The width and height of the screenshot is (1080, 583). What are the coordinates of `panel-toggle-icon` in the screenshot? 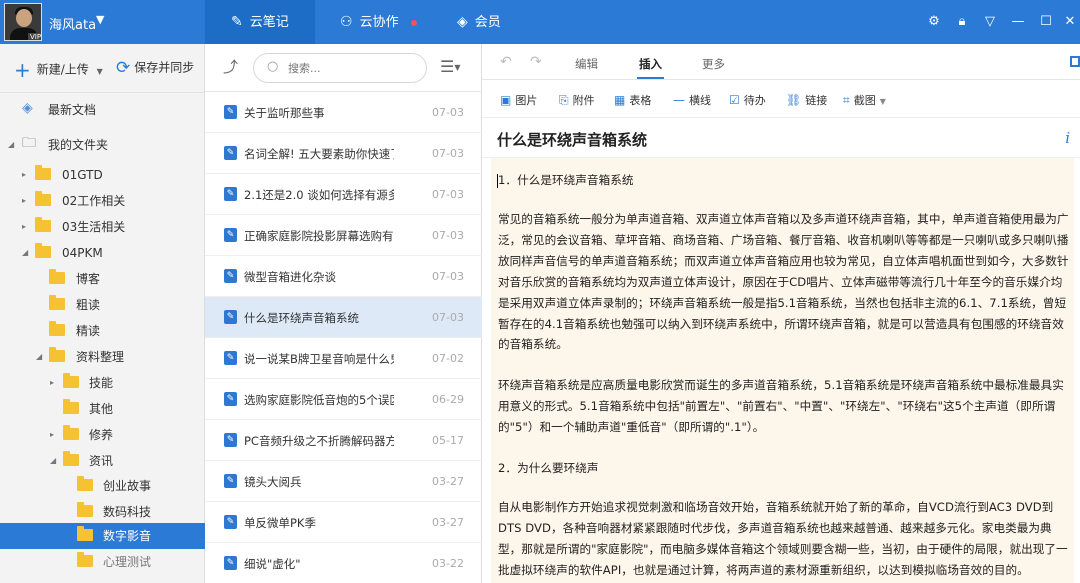 It's located at (1075, 61).